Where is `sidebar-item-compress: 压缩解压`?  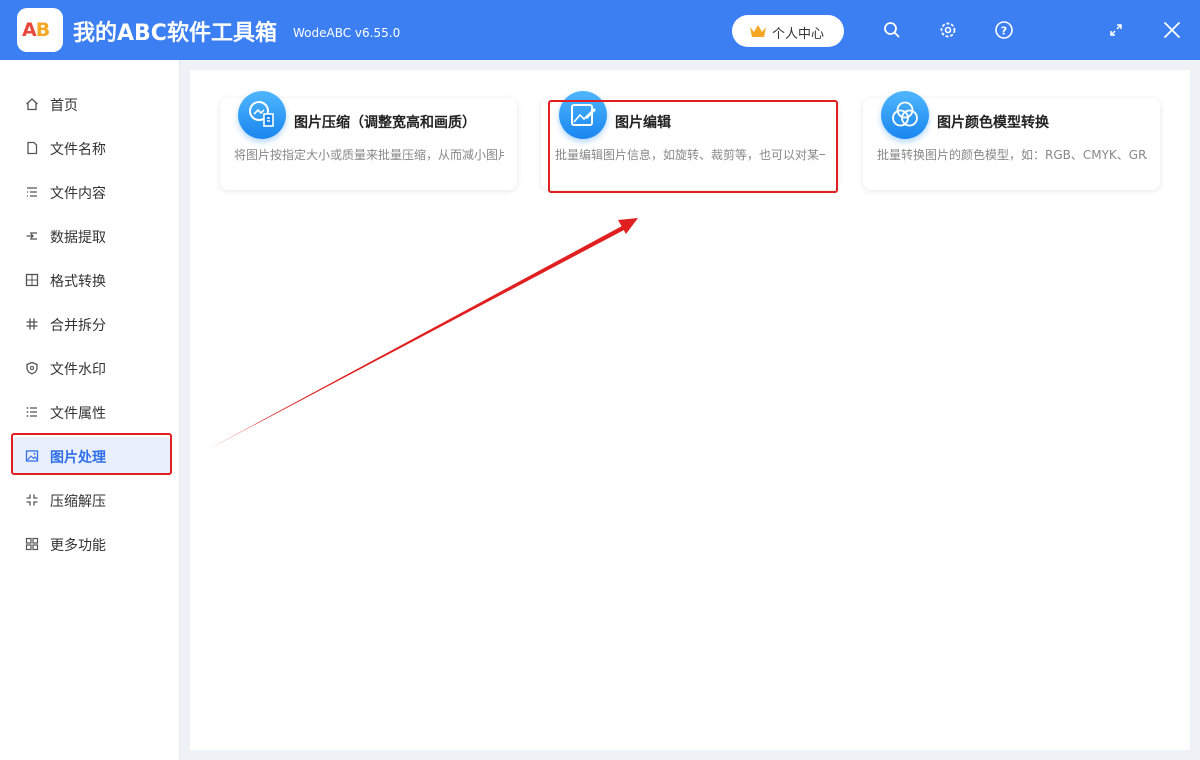
sidebar-item-compress: 压缩解压 is located at coordinates (91, 500).